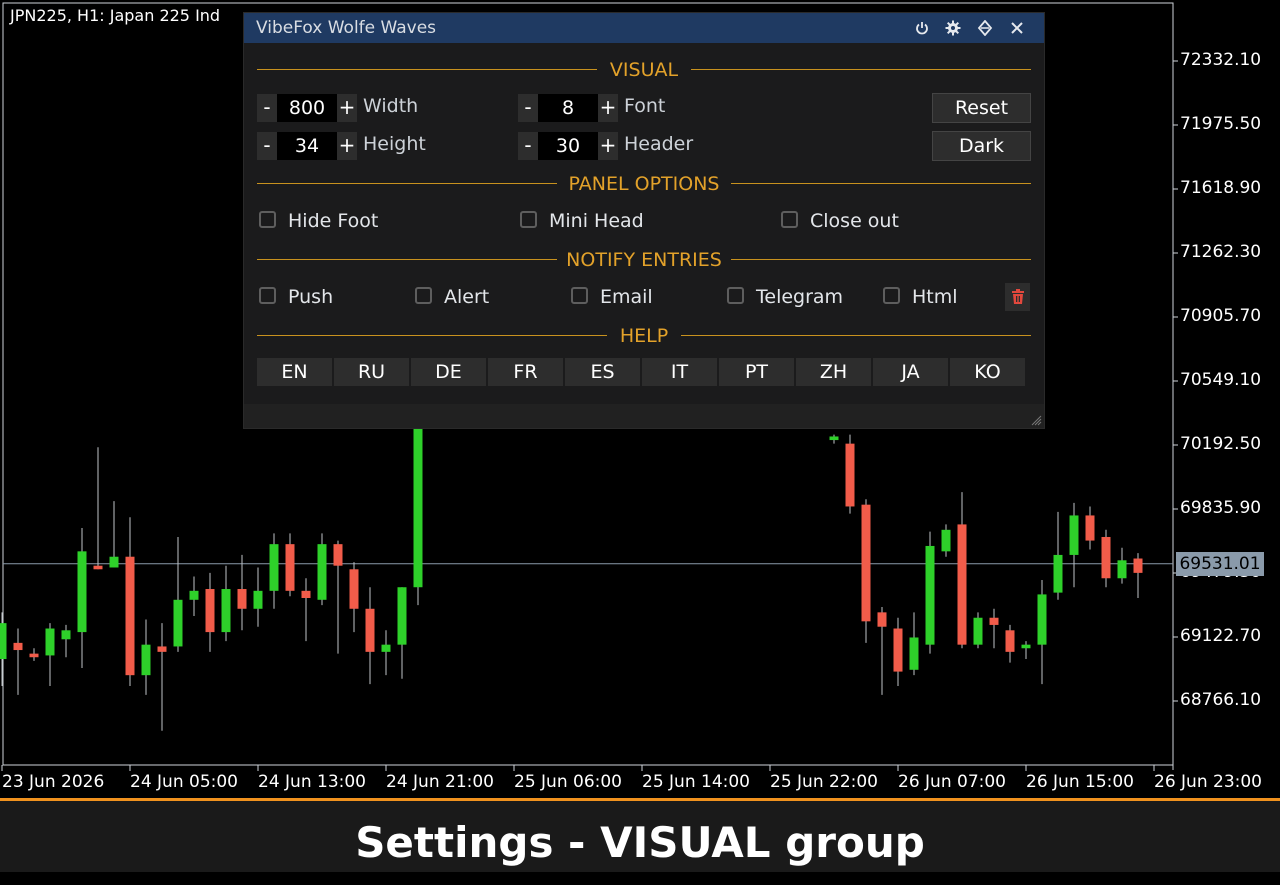 The height and width of the screenshot is (885, 1280). What do you see at coordinates (448, 372) in the screenshot?
I see `help-lang-de-button: DE` at bounding box center [448, 372].